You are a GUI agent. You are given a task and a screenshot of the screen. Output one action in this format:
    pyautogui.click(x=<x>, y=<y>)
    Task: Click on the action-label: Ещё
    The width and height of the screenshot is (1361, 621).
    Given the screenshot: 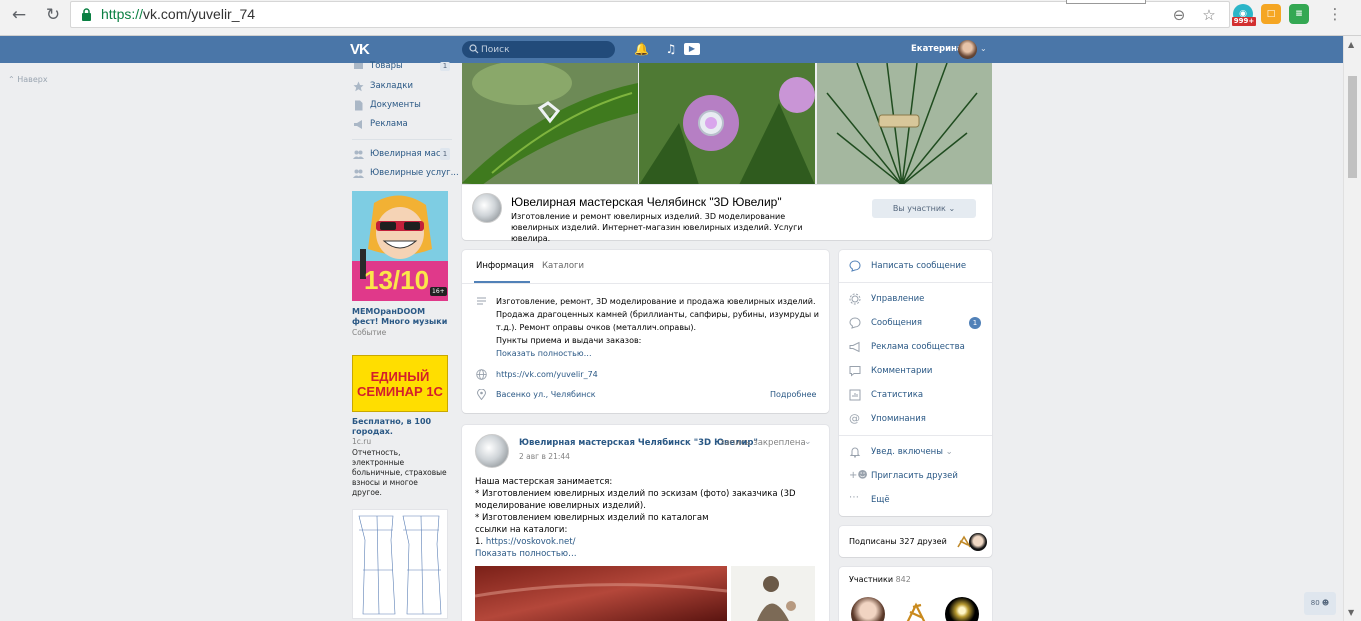 What is the action you would take?
    pyautogui.click(x=880, y=500)
    